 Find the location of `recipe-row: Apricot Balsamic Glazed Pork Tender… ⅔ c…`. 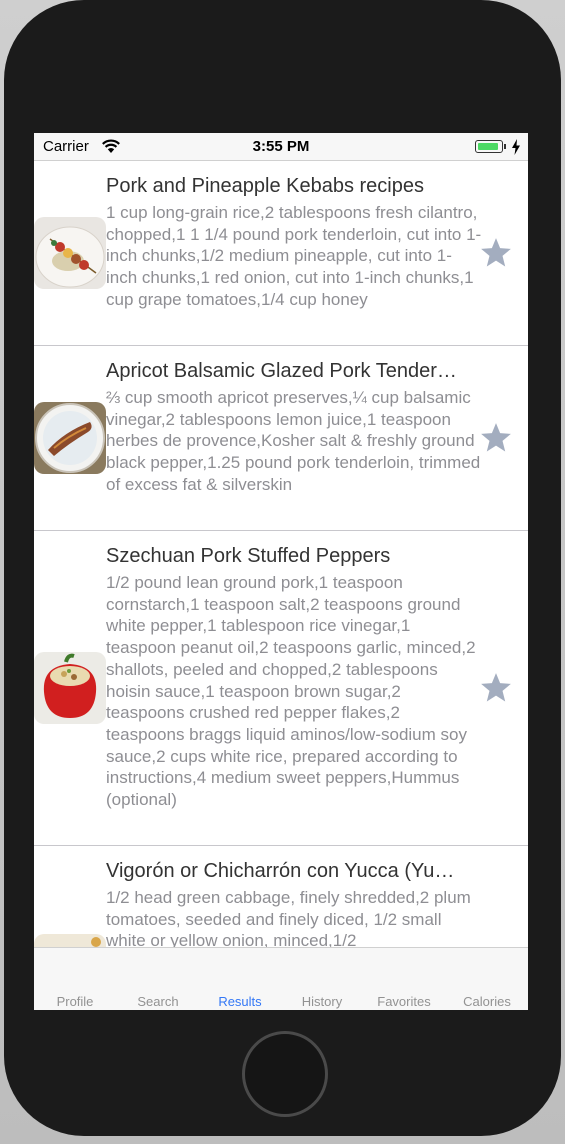

recipe-row: Apricot Balsamic Glazed Pork Tender… ⅔ c… is located at coordinates (281, 438).